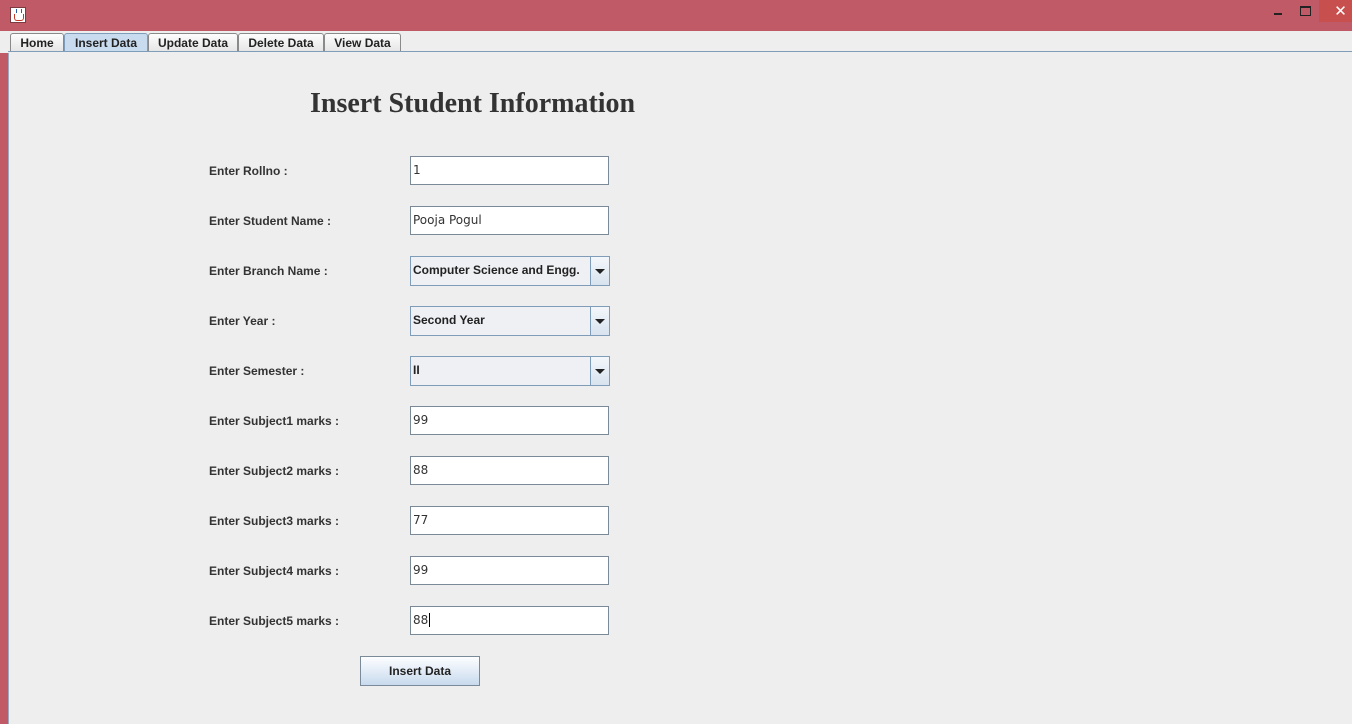  Describe the element at coordinates (1278, 11) in the screenshot. I see `minimize-button` at that location.